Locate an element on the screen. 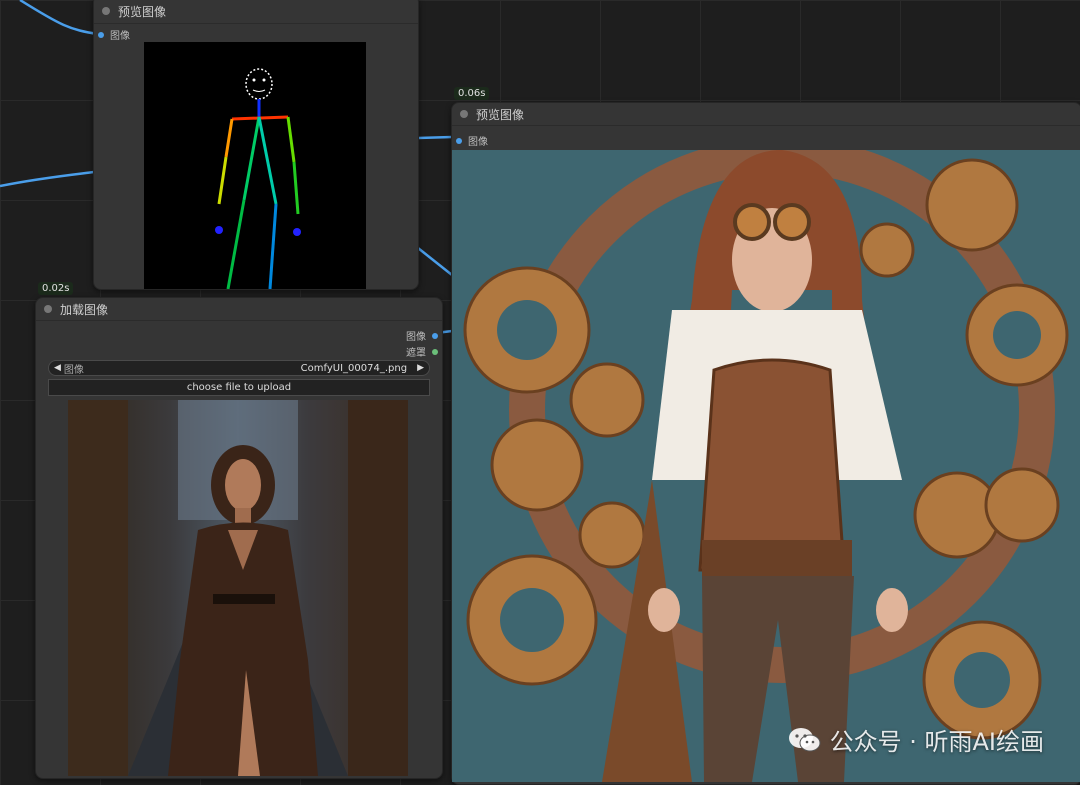 The image size is (1080, 785). pose-preview-image is located at coordinates (255, 166).